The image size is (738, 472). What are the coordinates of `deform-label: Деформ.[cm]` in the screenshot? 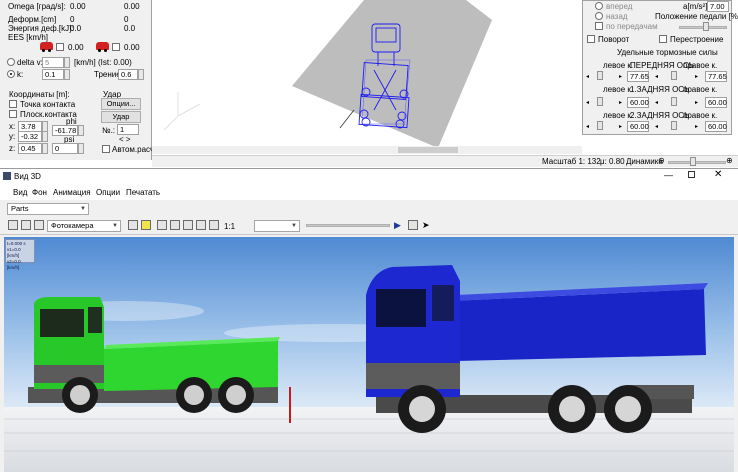 It's located at (32, 19).